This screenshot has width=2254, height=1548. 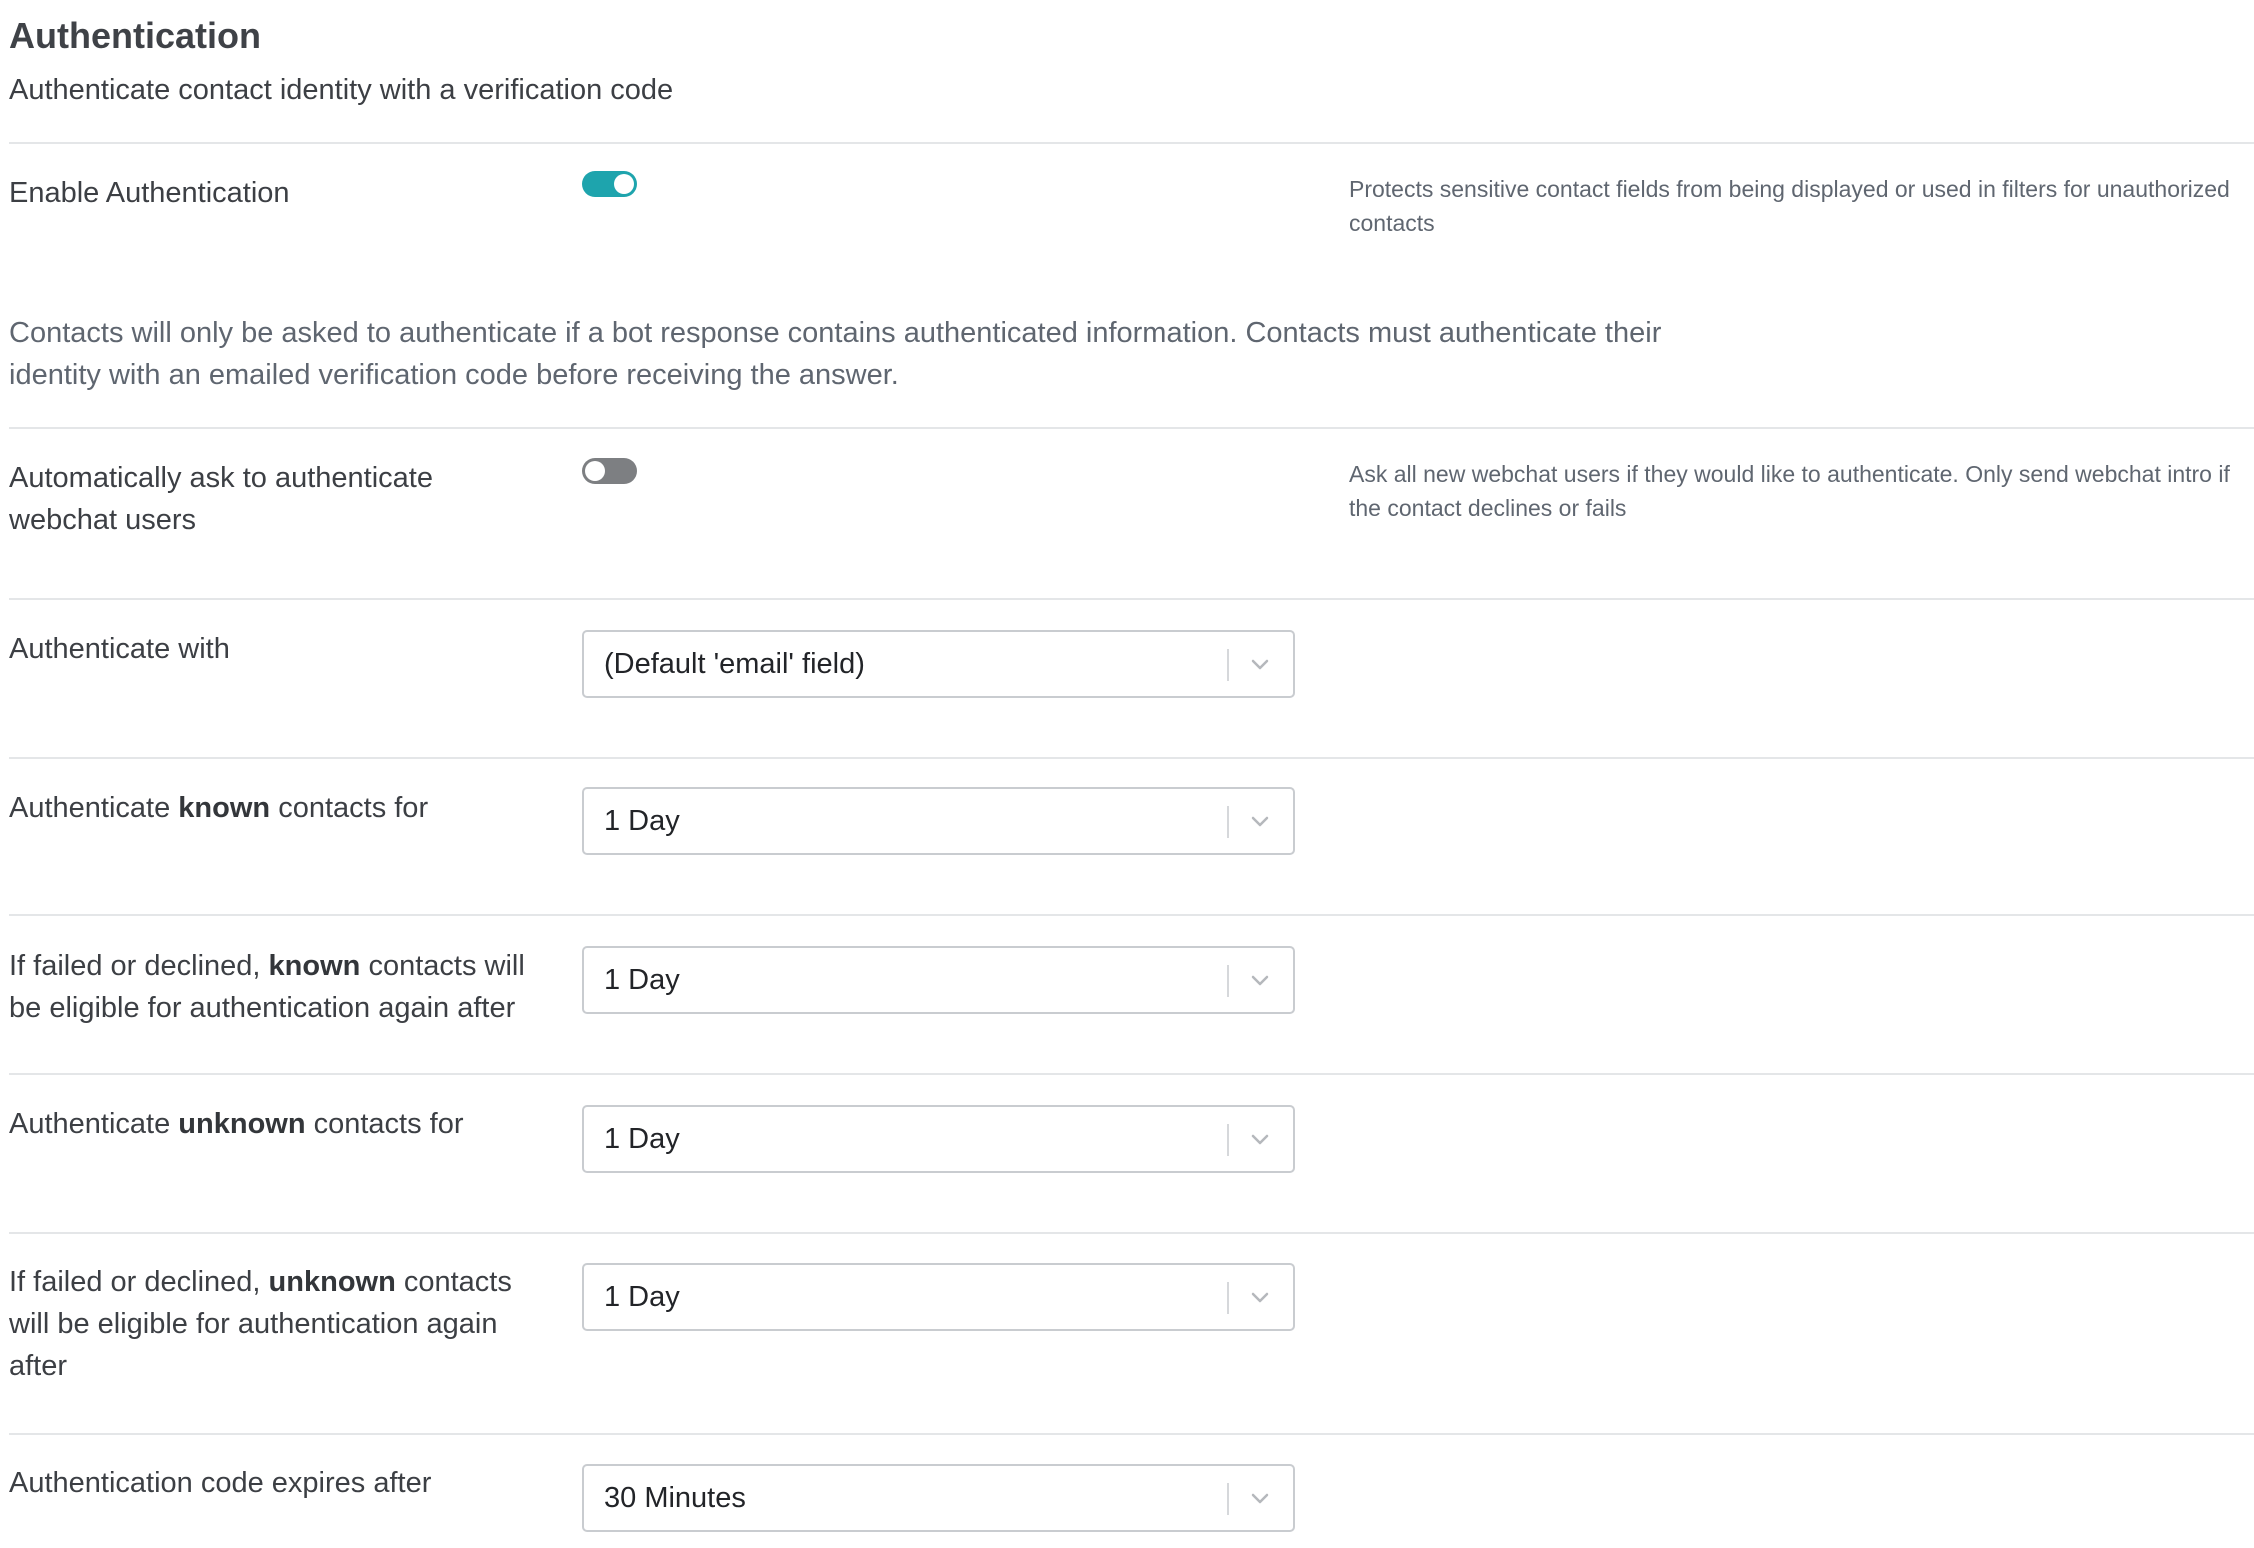 I want to click on code-expiry-label: Authentication code expires after, so click(x=220, y=1483).